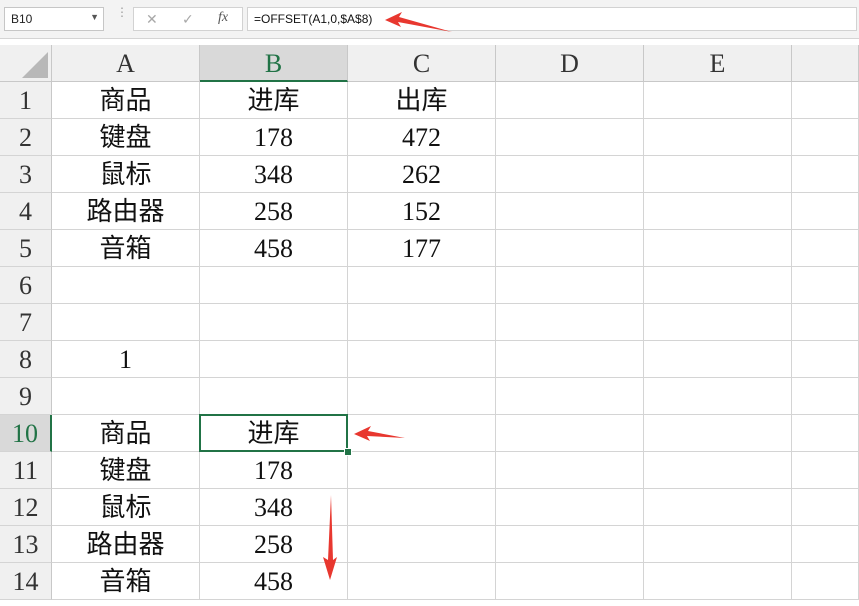 The image size is (859, 606). Describe the element at coordinates (570, 359) in the screenshot. I see `cell-d8` at that location.